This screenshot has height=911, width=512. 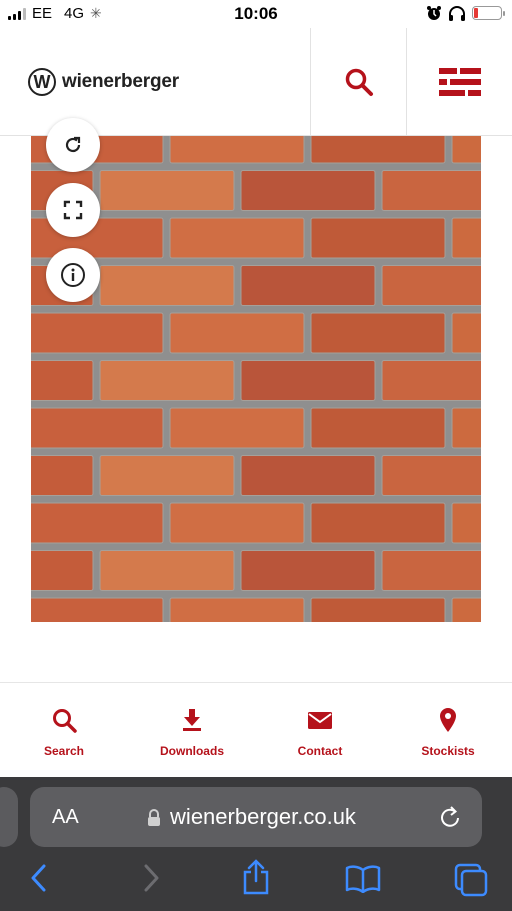 I want to click on status-right, so click(x=465, y=13).